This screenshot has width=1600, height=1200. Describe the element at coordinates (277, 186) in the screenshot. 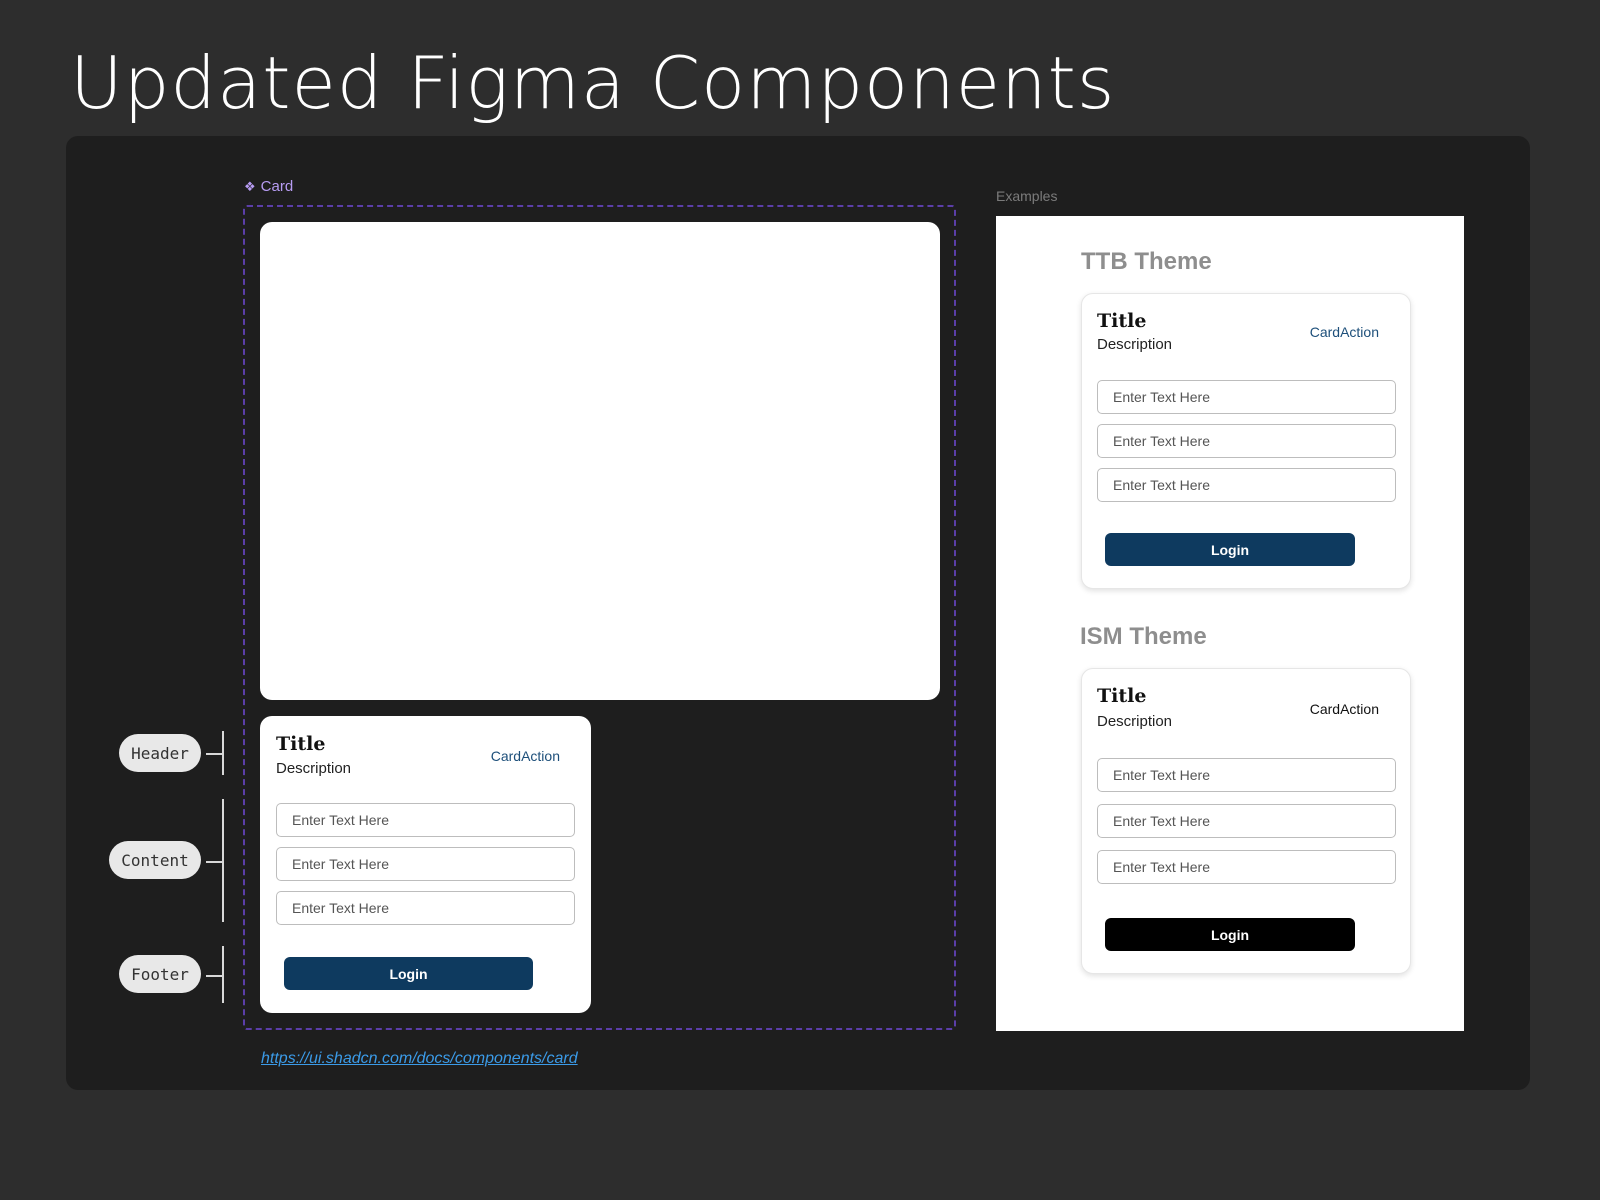

I see `component-label-text: Card` at that location.